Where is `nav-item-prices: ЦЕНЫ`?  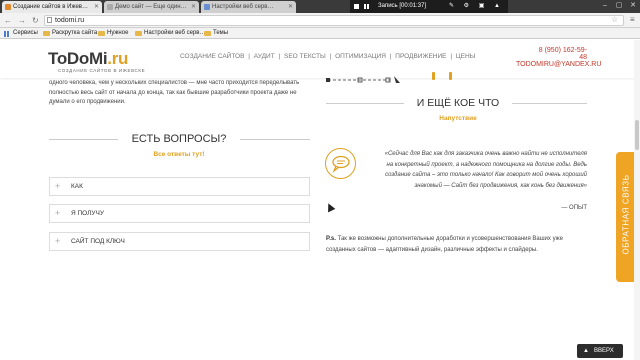 nav-item-prices: ЦЕНЫ is located at coordinates (466, 56).